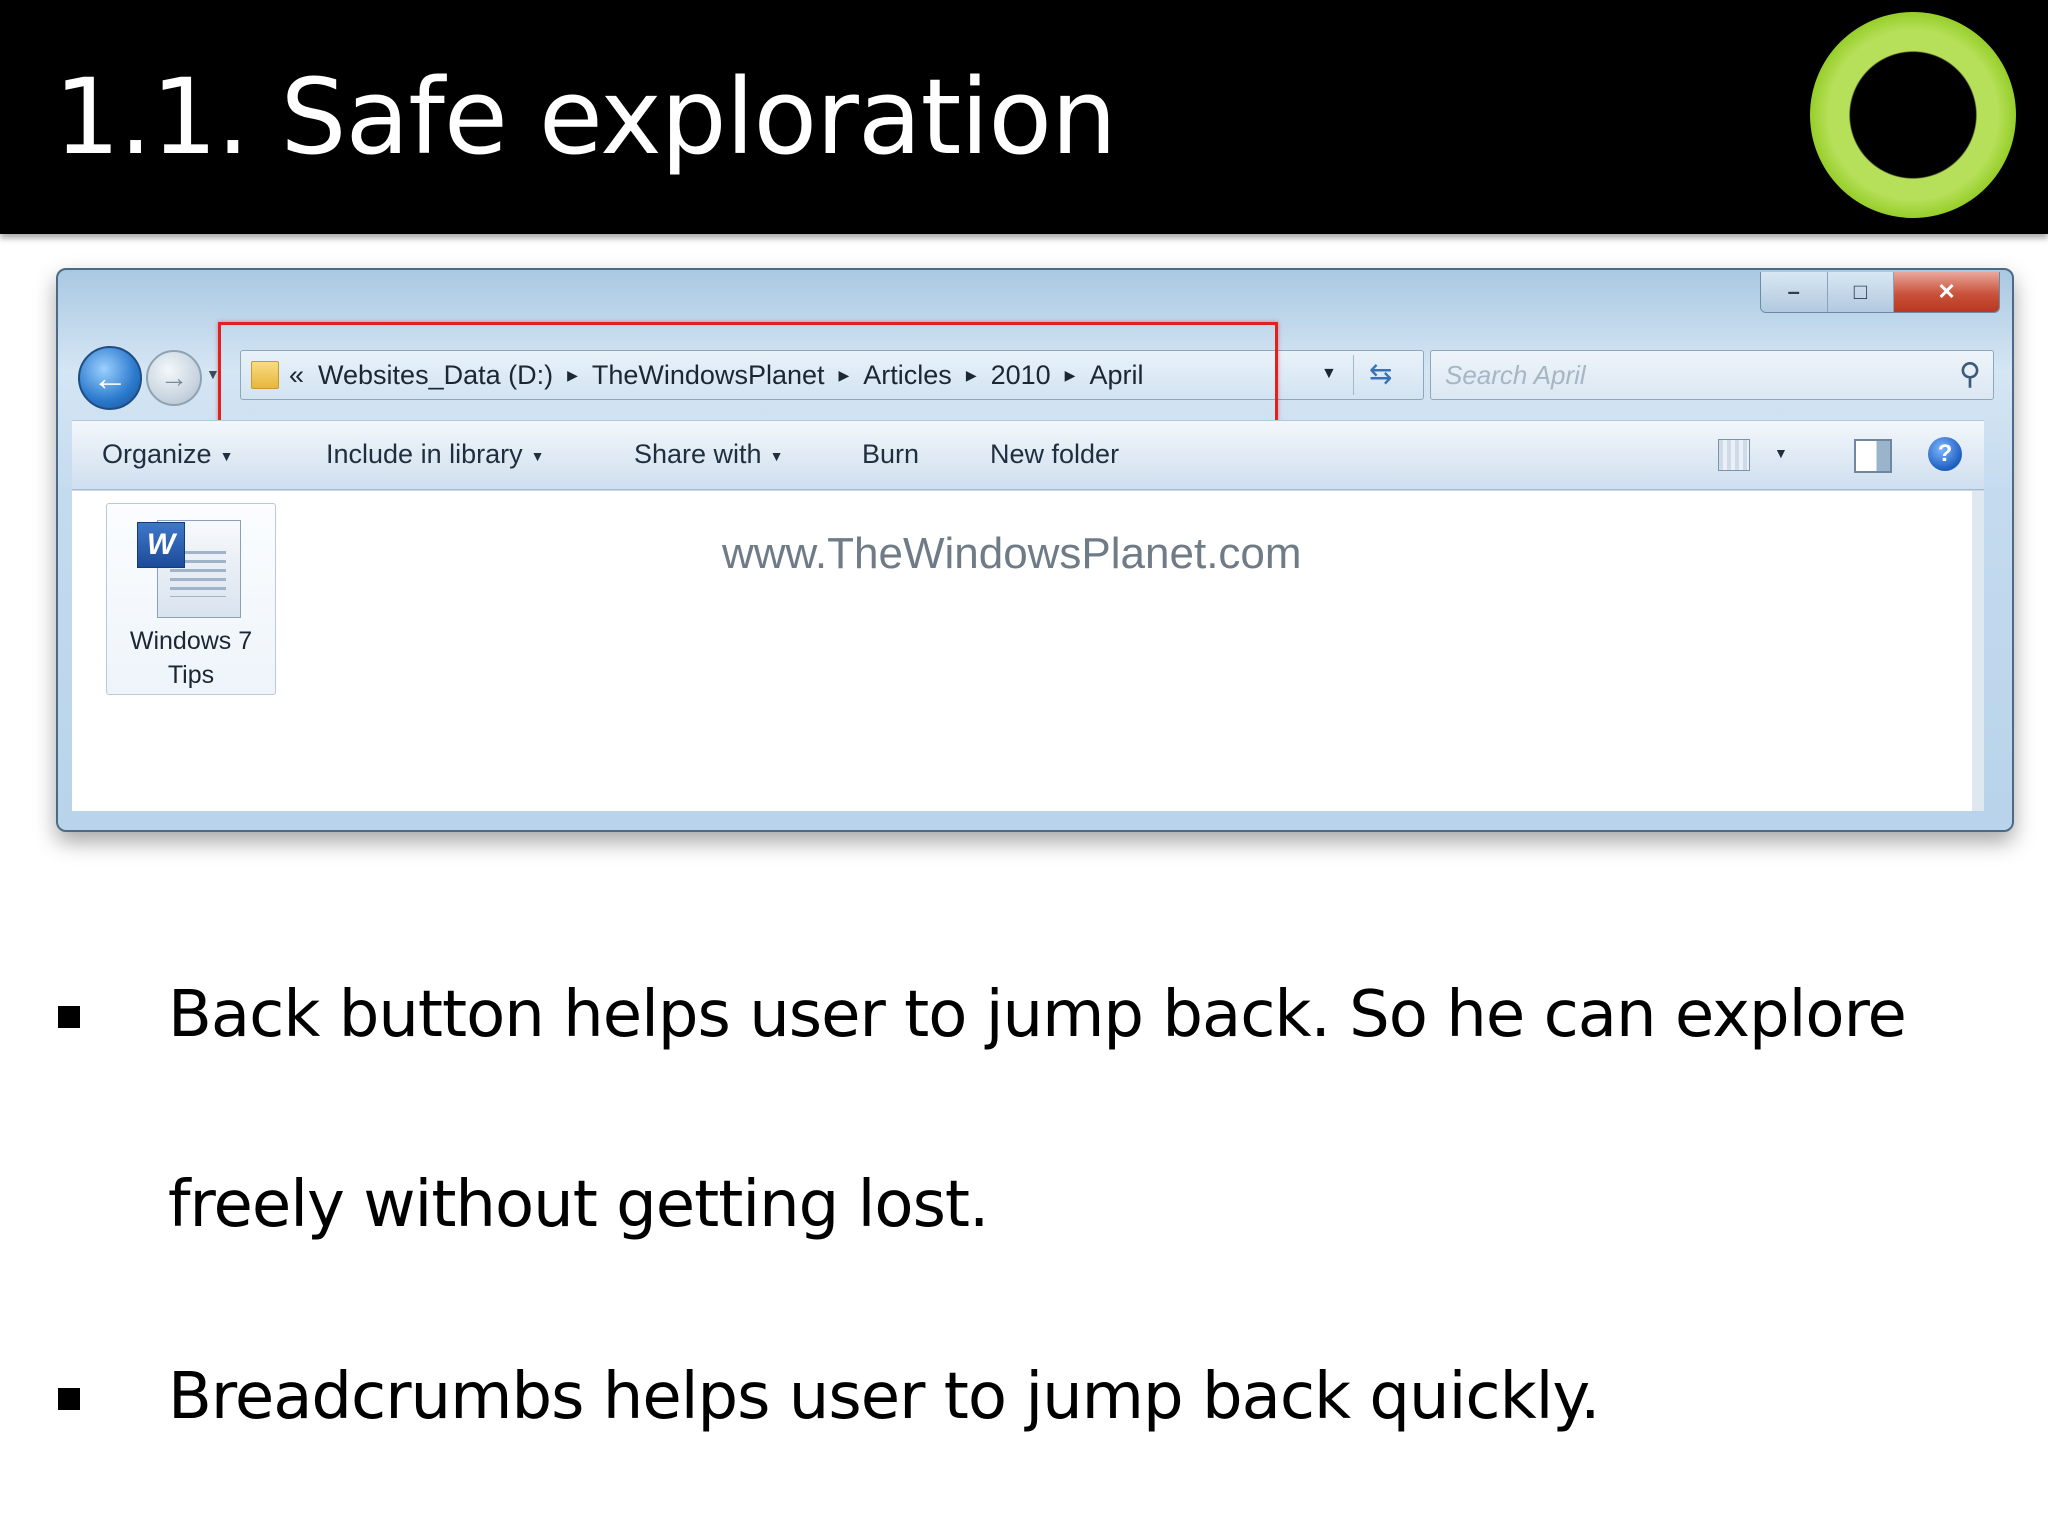 This screenshot has height=1536, width=2048. Describe the element at coordinates (1734, 455) in the screenshot. I see `change-view-icon` at that location.